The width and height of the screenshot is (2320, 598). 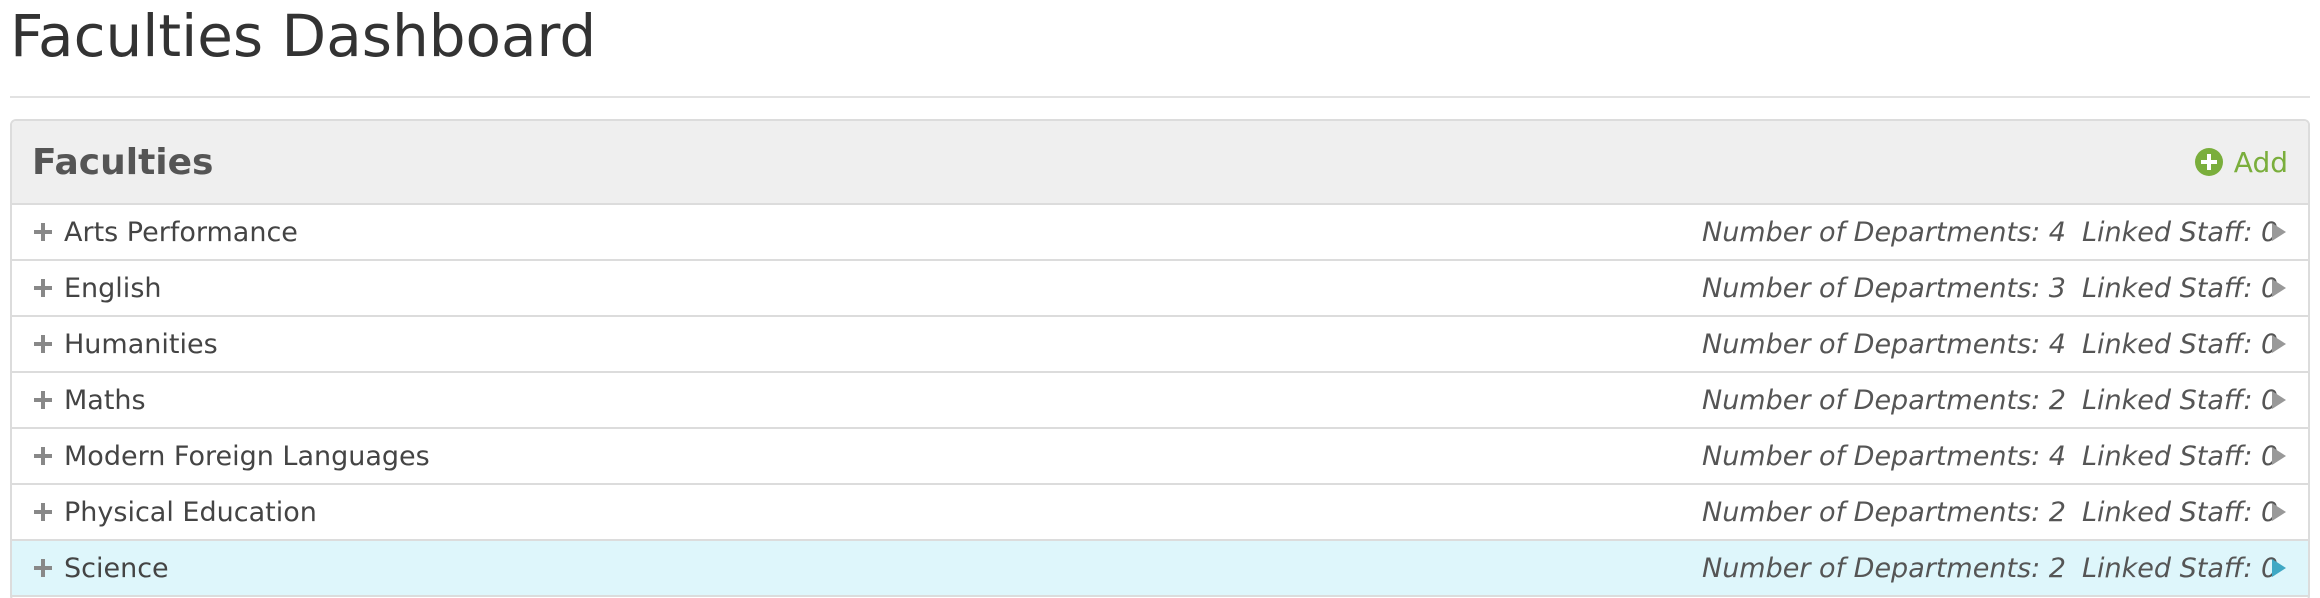 I want to click on add-button-label: Add, so click(x=2260, y=162).